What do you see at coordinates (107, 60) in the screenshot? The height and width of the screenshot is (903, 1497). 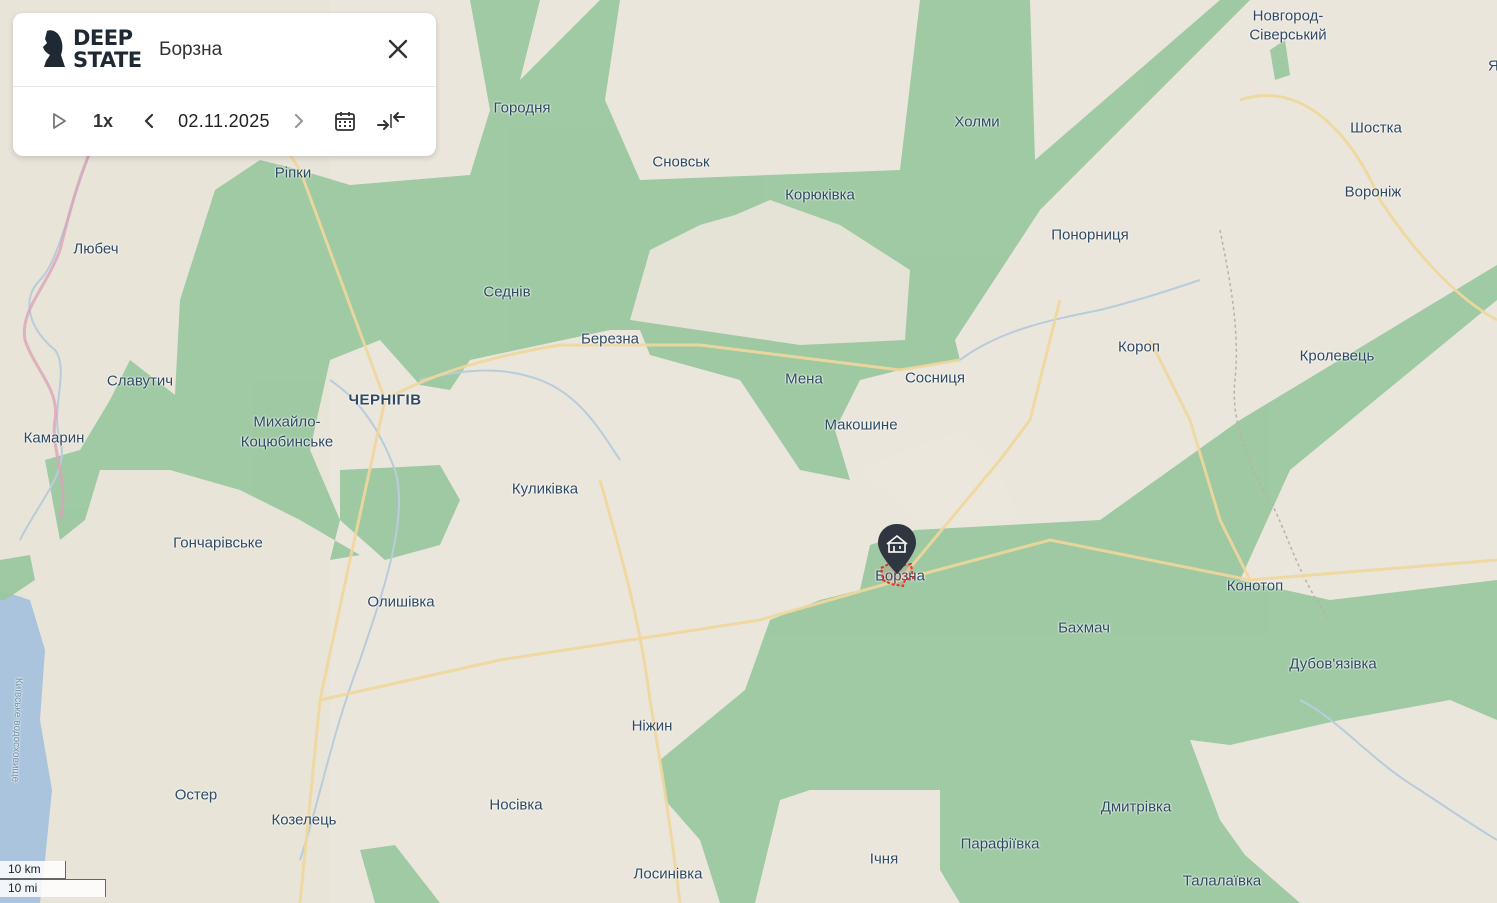 I see `logo-line-2: STATE` at bounding box center [107, 60].